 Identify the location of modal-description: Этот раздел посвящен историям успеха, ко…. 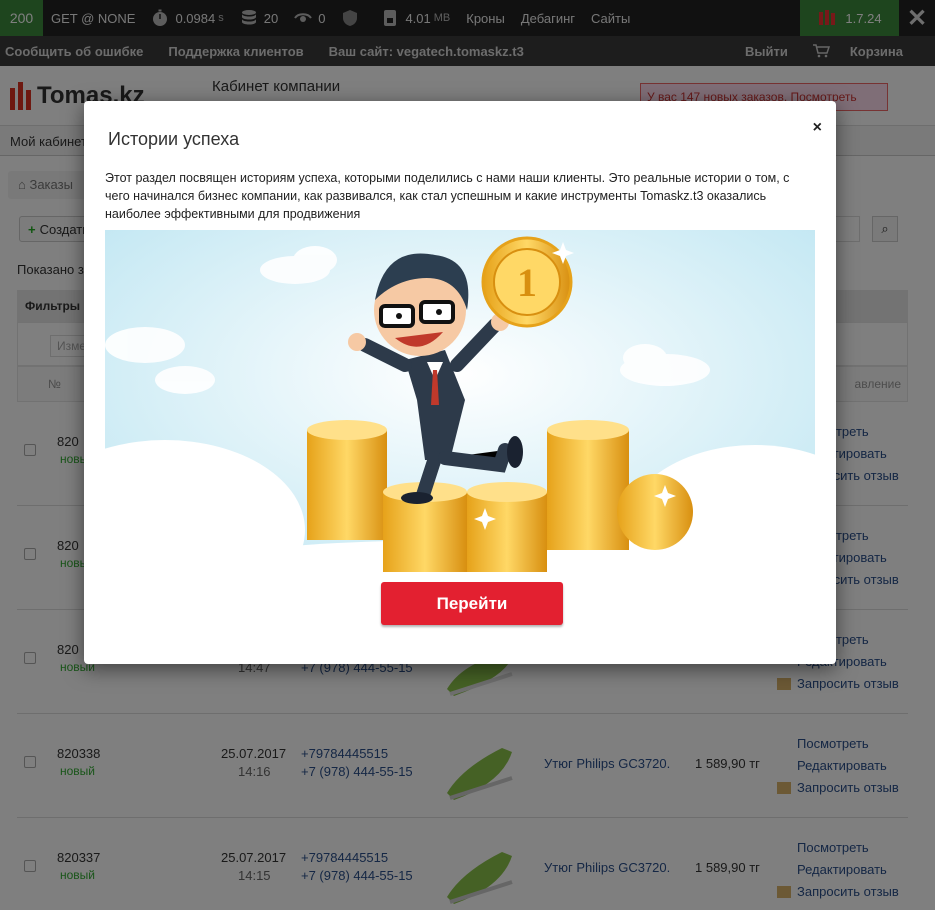
(447, 196).